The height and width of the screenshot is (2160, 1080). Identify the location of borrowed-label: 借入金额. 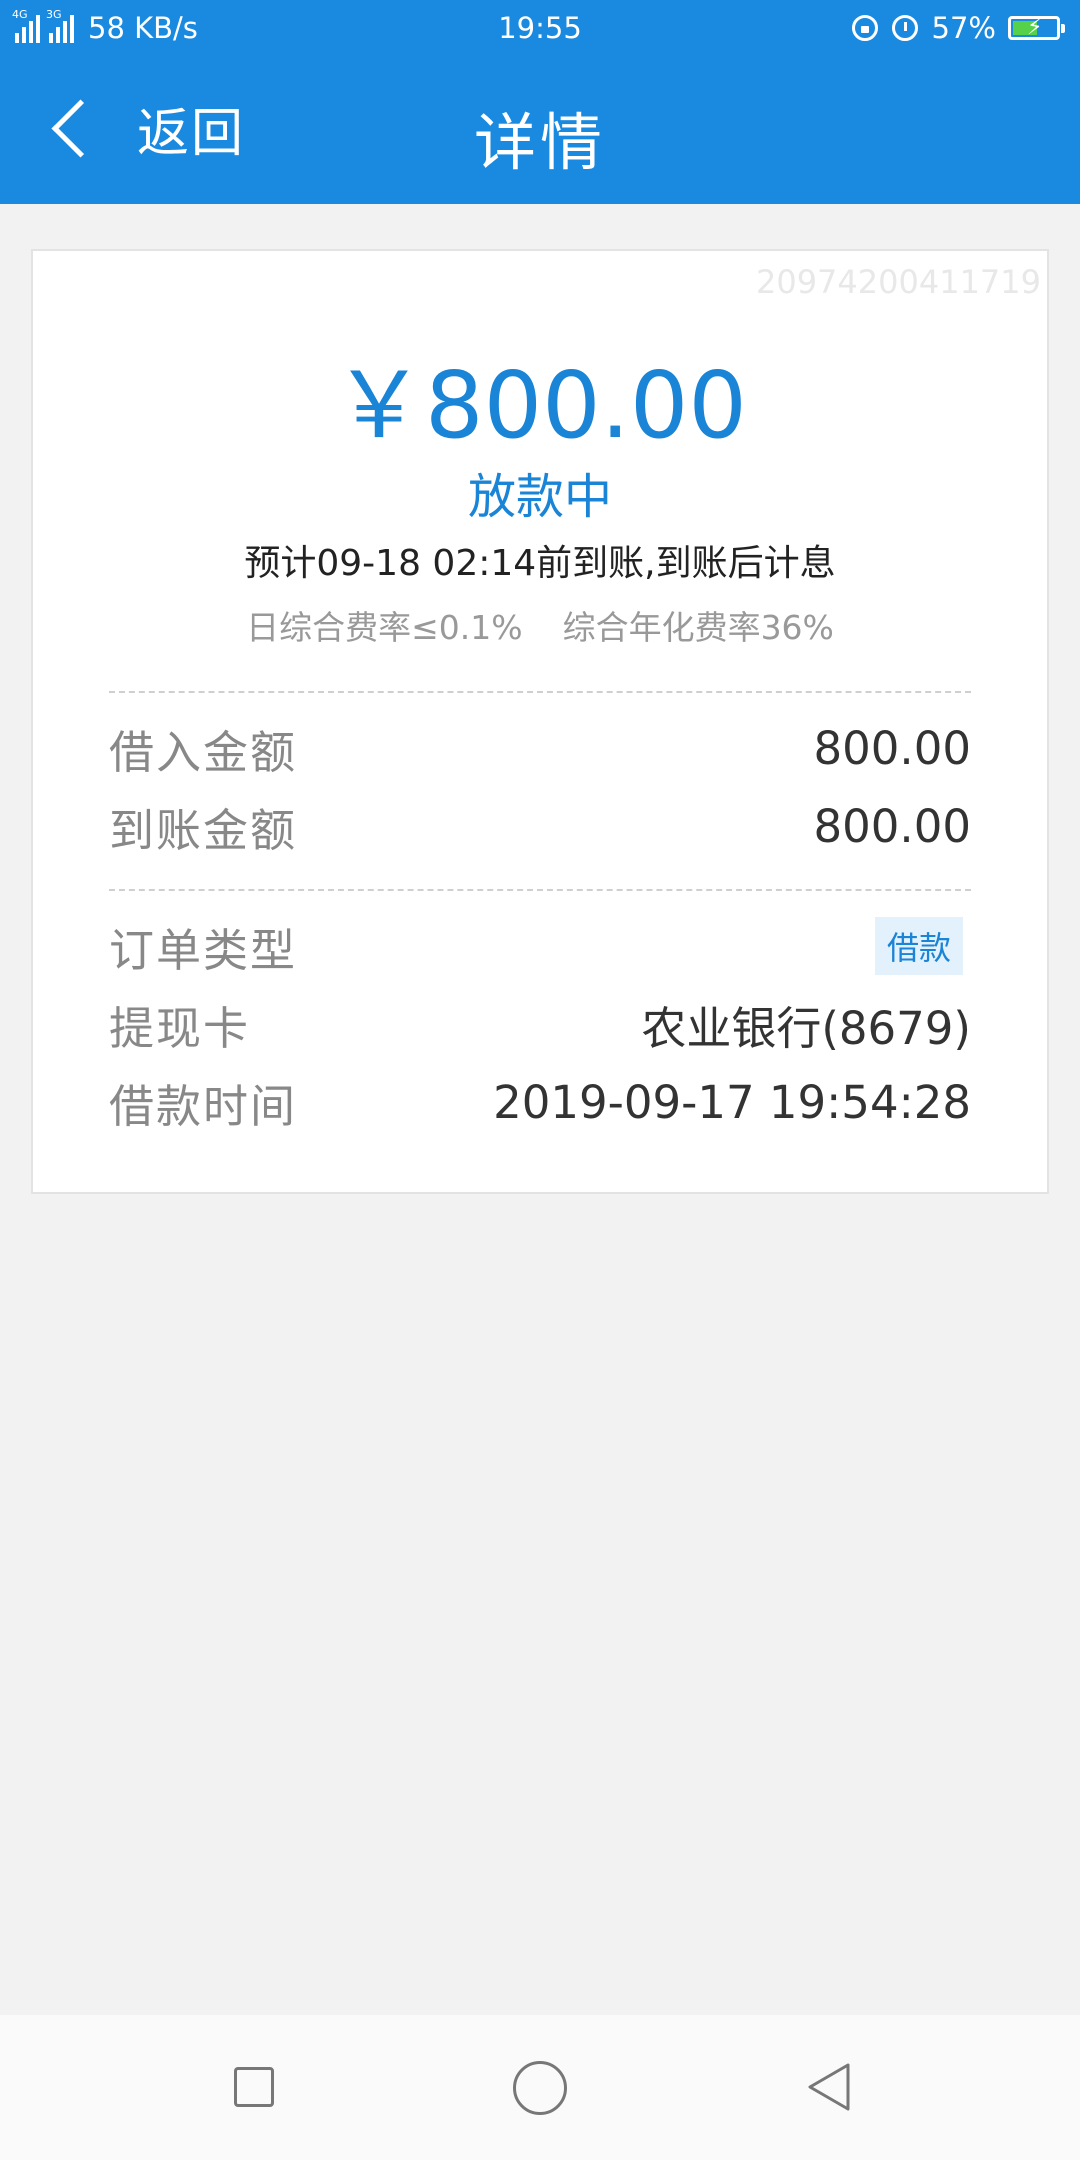
(203, 752).